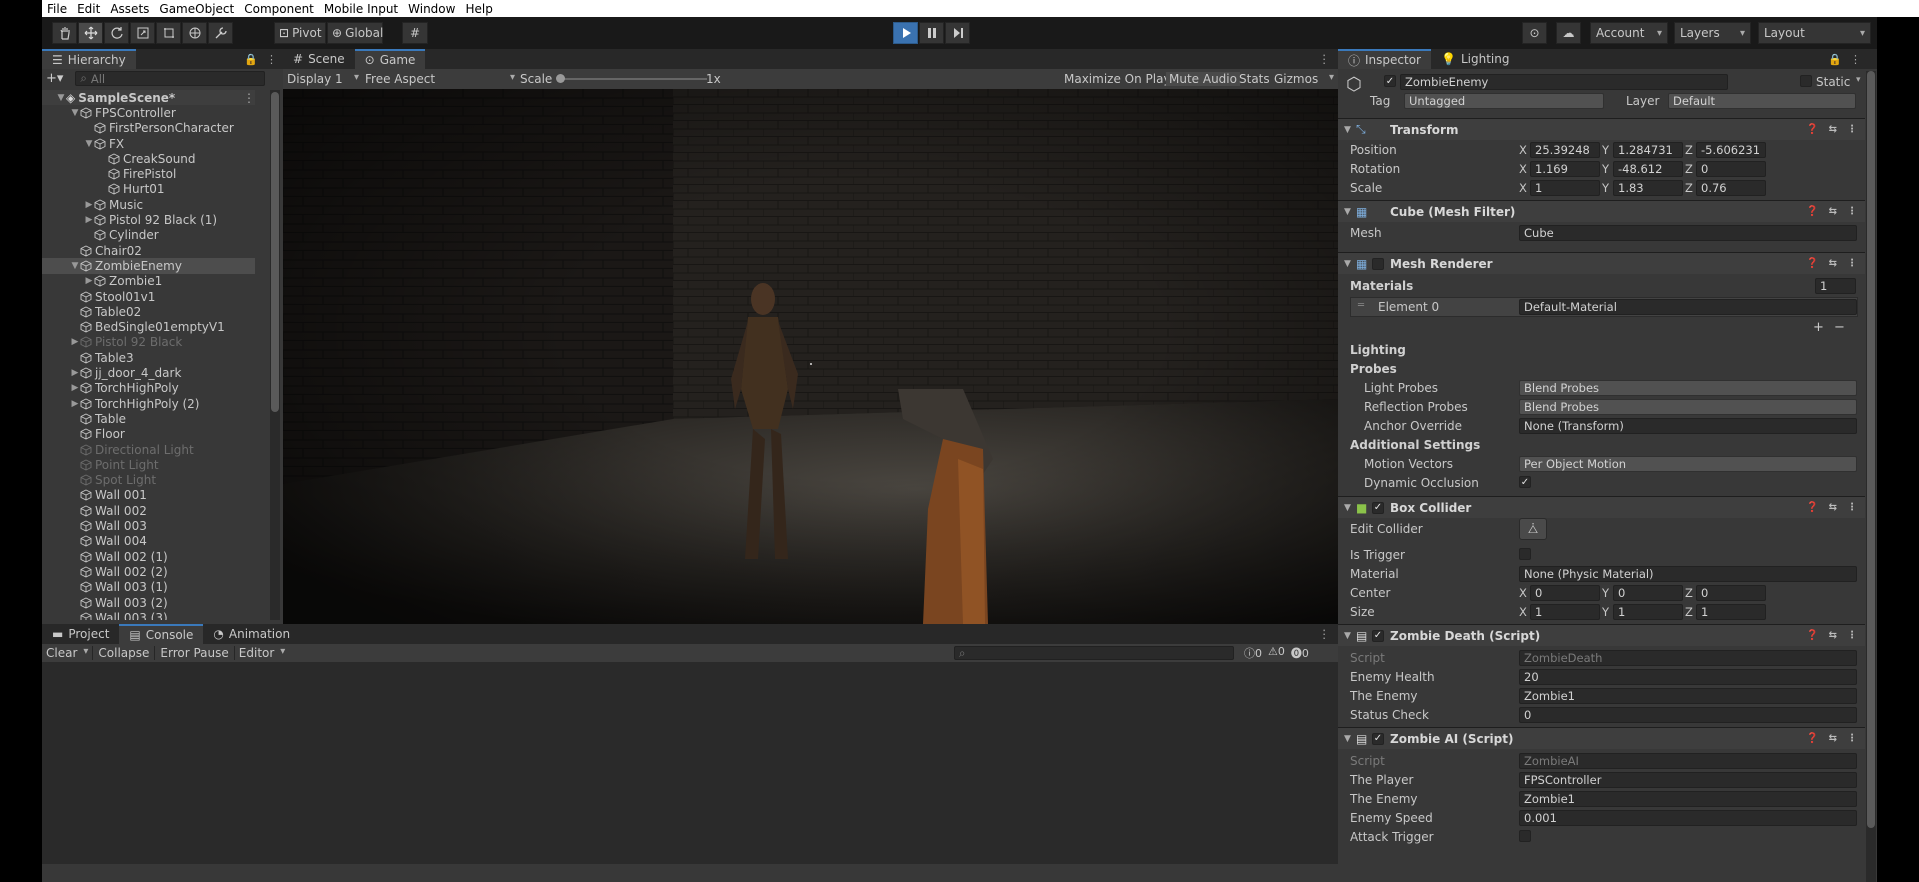 The image size is (1919, 882). Describe the element at coordinates (148, 143) in the screenshot. I see `hierarchy-item: ▼ FX` at that location.